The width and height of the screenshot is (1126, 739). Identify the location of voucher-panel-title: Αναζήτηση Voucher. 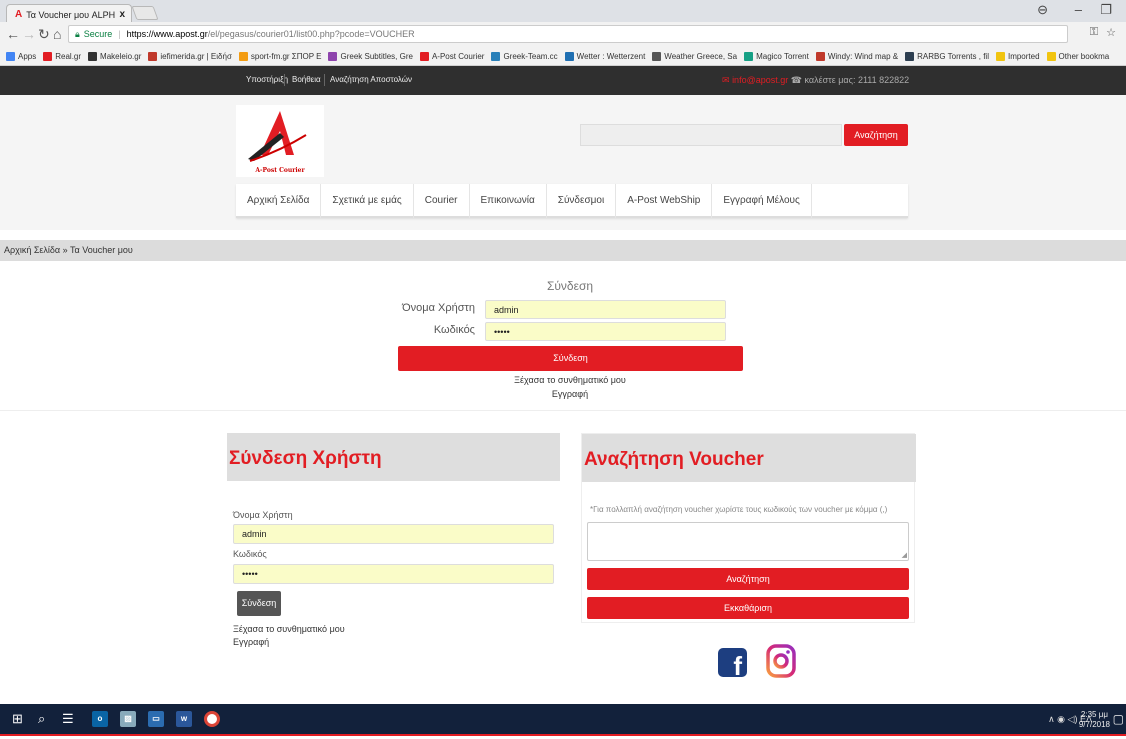
(749, 458).